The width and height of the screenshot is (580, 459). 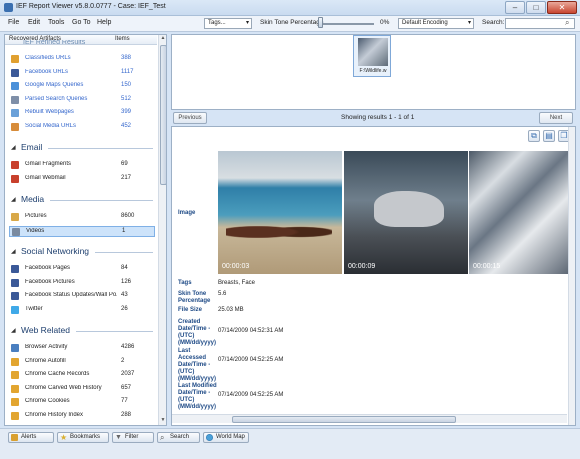 What do you see at coordinates (162, 39) in the screenshot?
I see `scroll-up-icon: ▲` at bounding box center [162, 39].